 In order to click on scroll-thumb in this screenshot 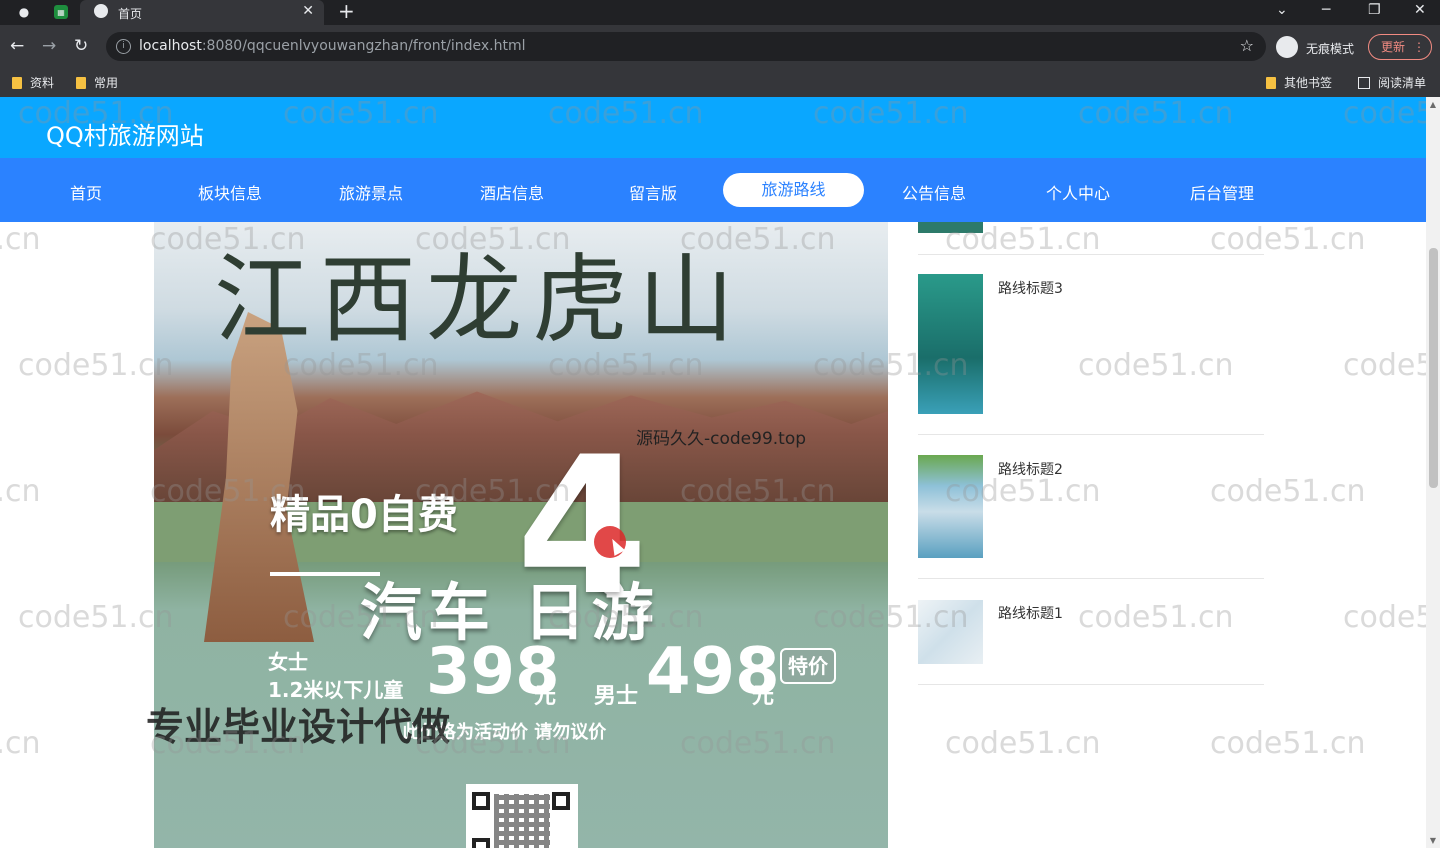, I will do `click(1433, 368)`.